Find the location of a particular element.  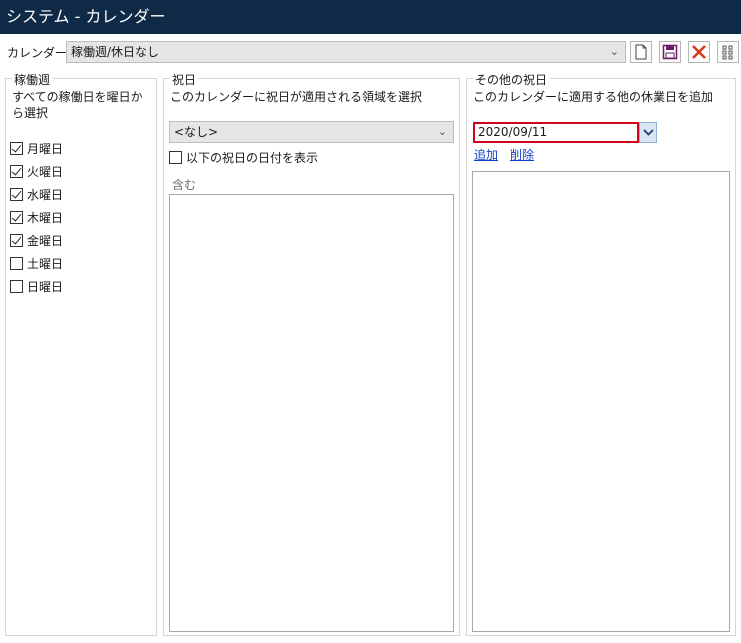

save-calendar-button is located at coordinates (670, 52).